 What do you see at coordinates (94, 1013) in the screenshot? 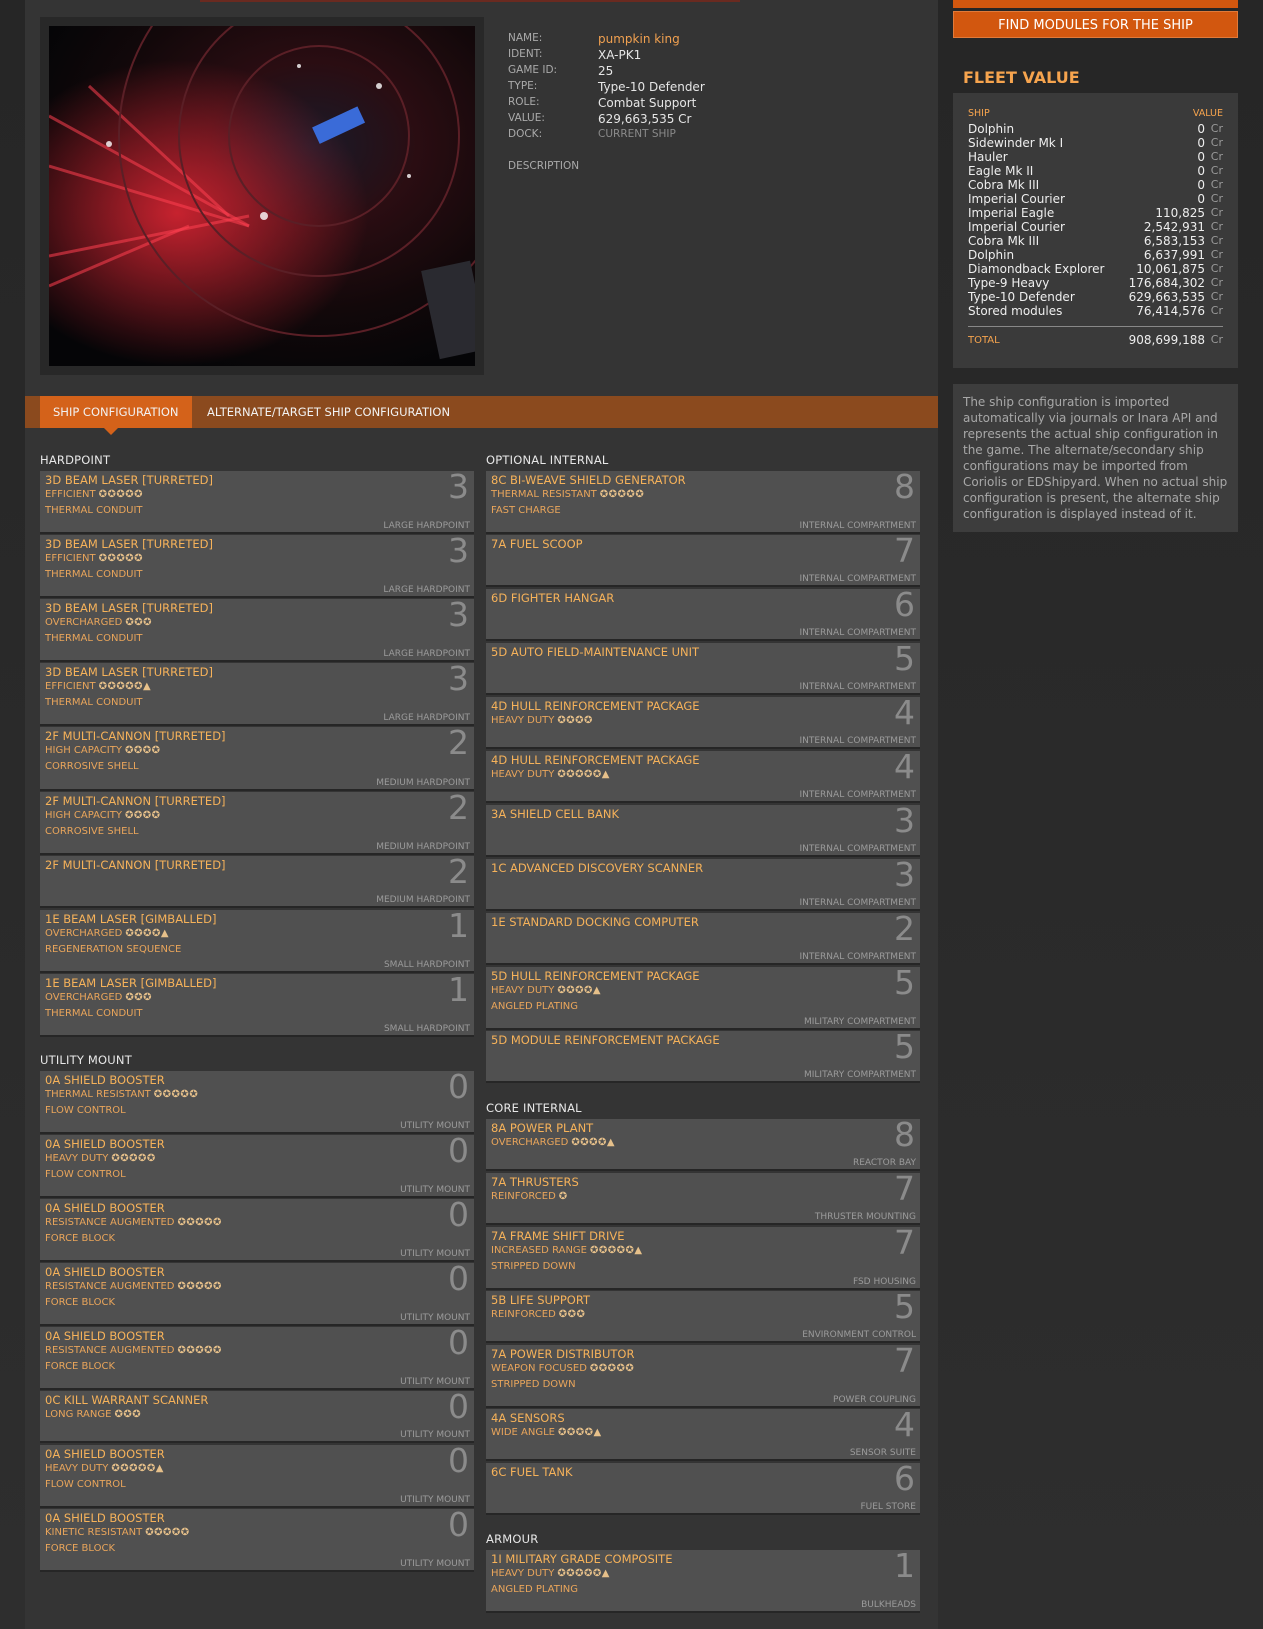
I see `module-experimental: THERMAL CONDUIT` at bounding box center [94, 1013].